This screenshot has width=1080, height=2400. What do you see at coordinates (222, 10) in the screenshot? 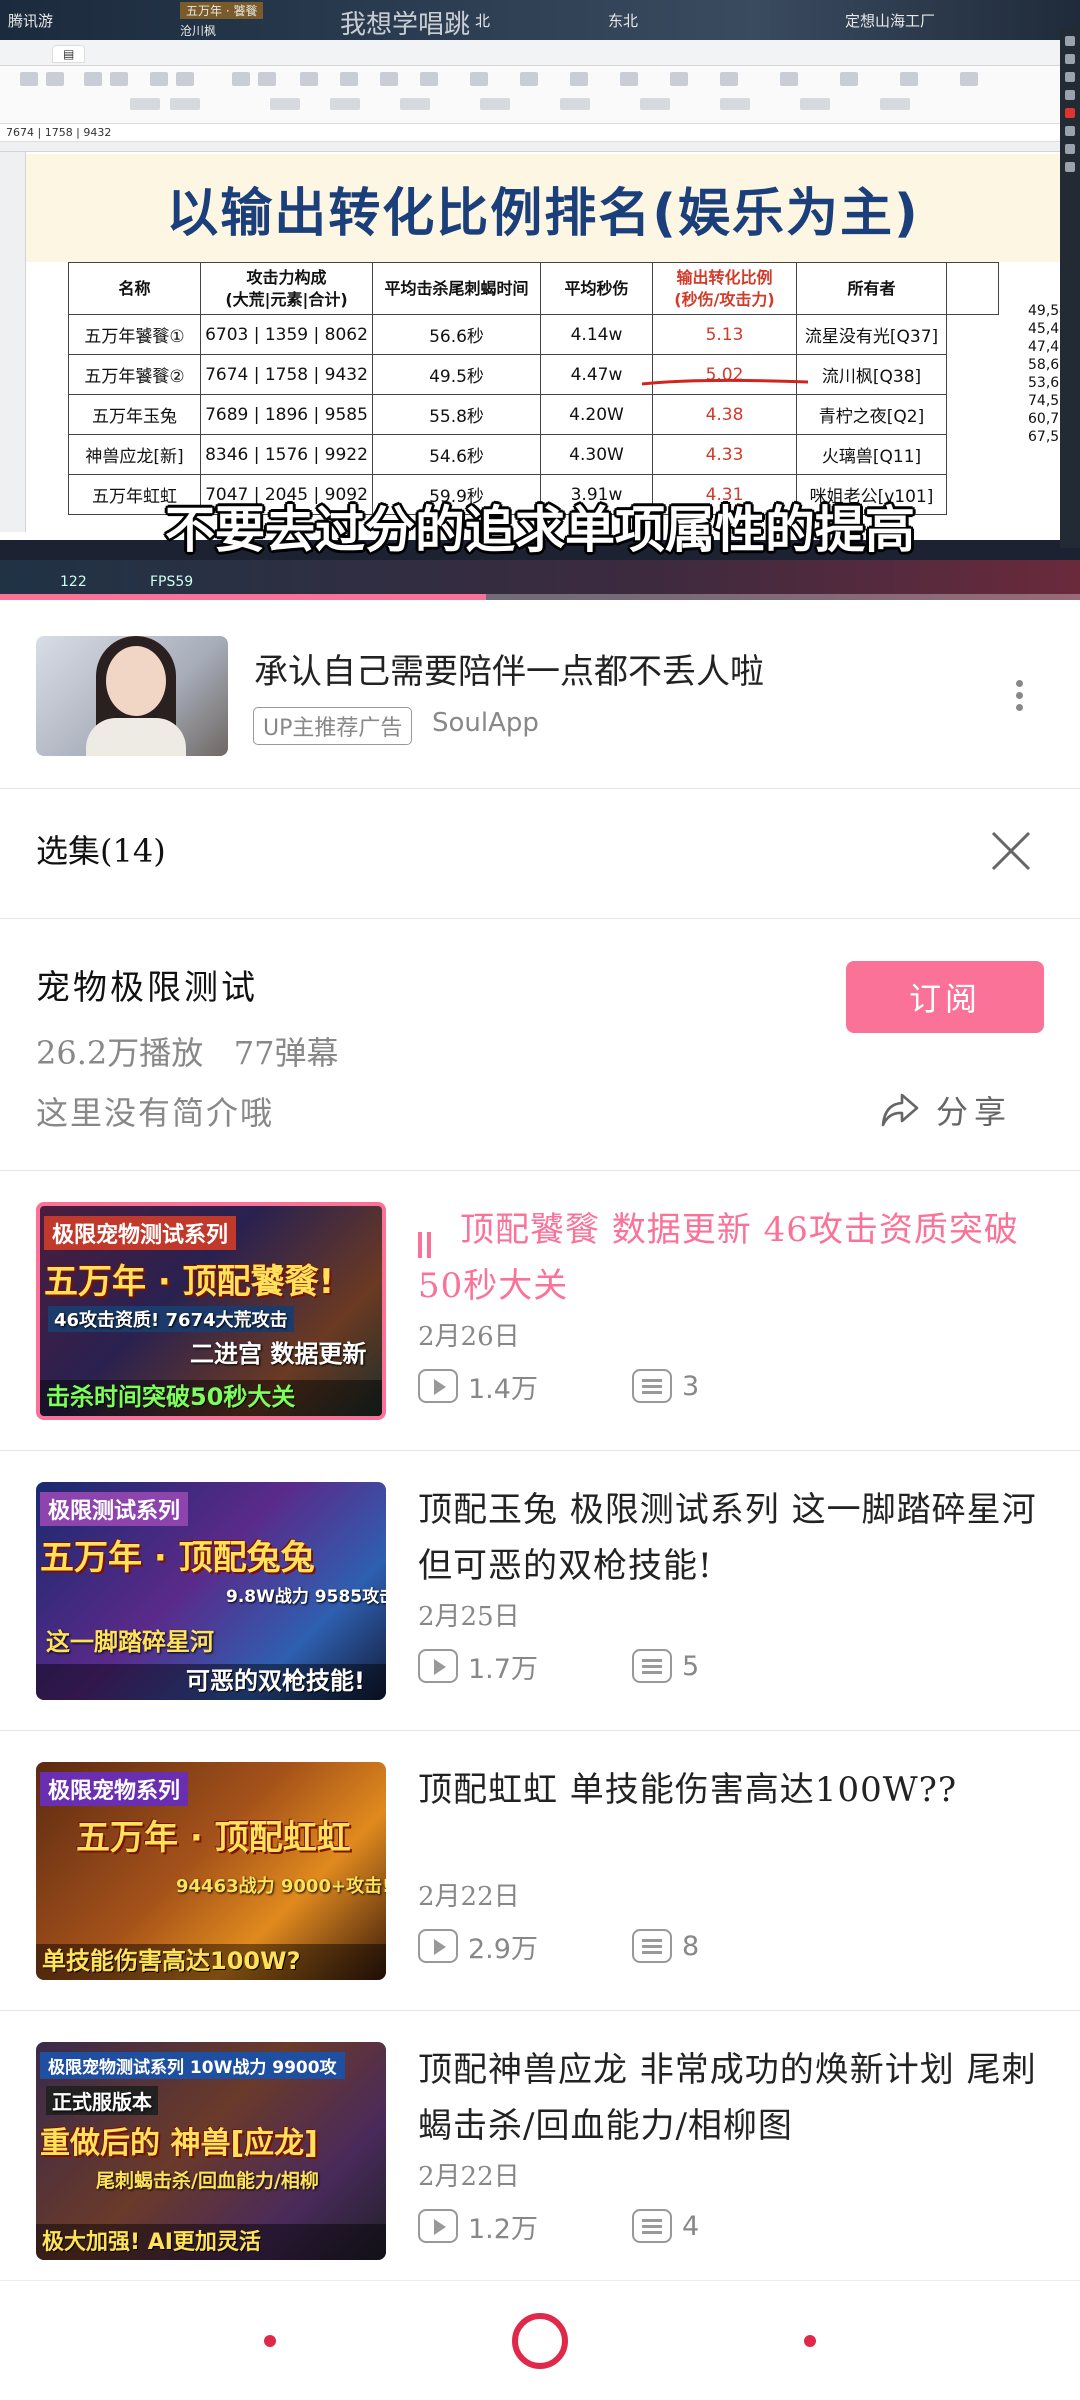
I see `game-hud-badge: 五万年 · 饕餮` at bounding box center [222, 10].